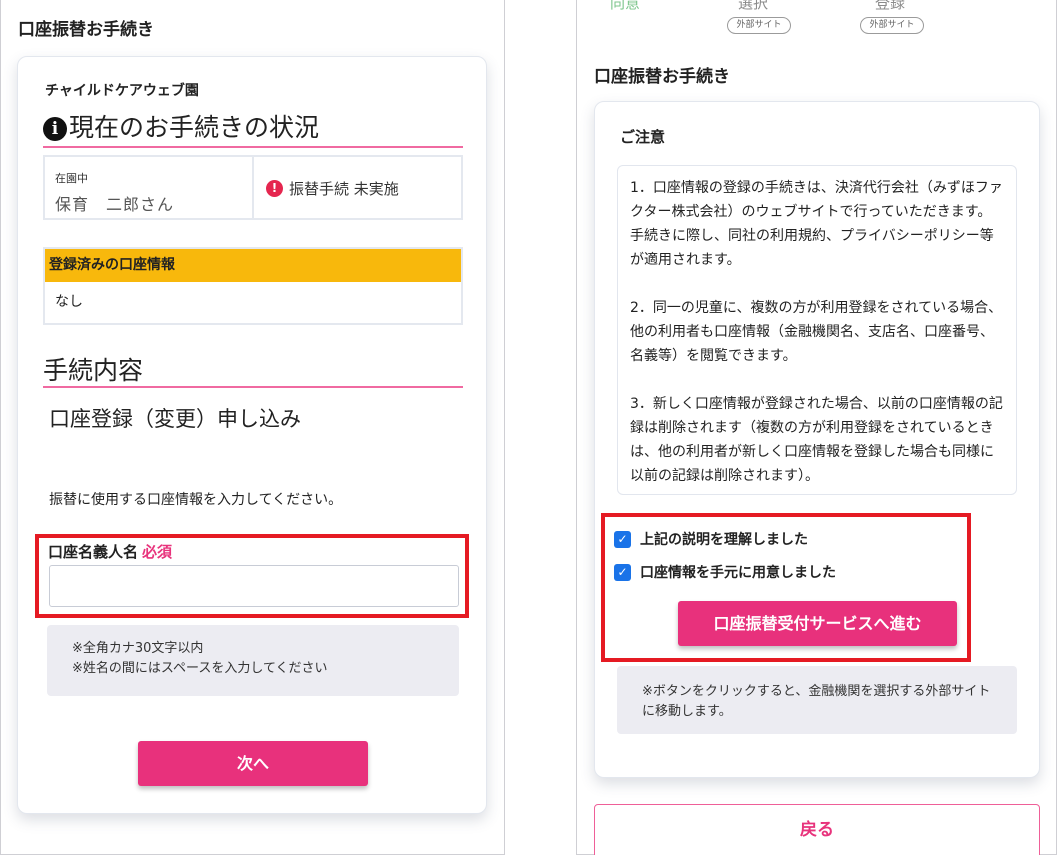 The height and width of the screenshot is (855, 1057). I want to click on warning-icon: !, so click(274, 188).